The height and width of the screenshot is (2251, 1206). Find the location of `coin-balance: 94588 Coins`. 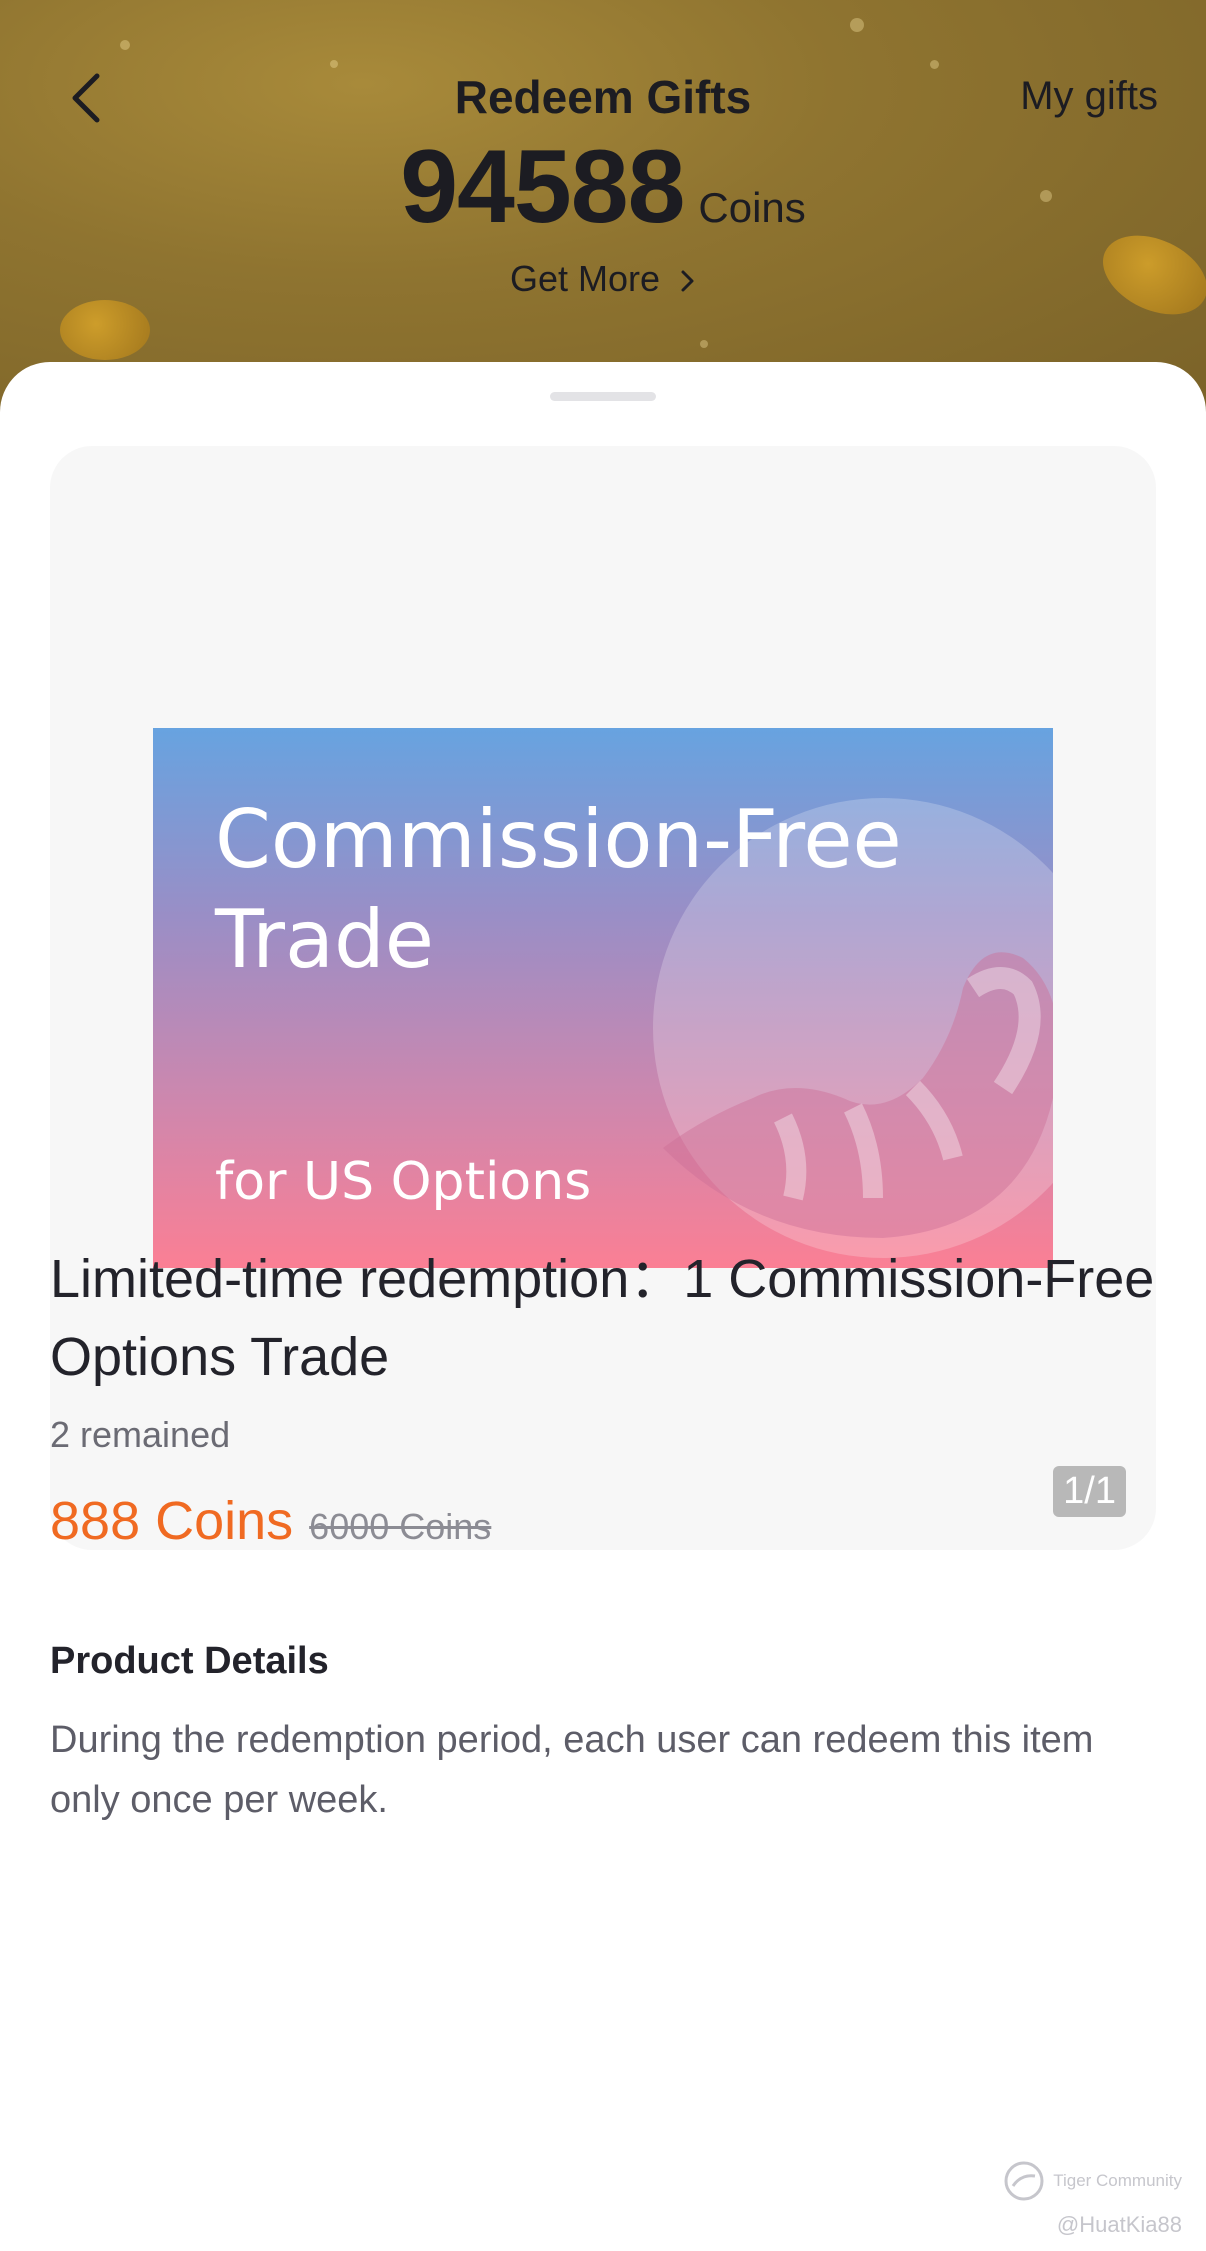

coin-balance: 94588 Coins is located at coordinates (603, 187).